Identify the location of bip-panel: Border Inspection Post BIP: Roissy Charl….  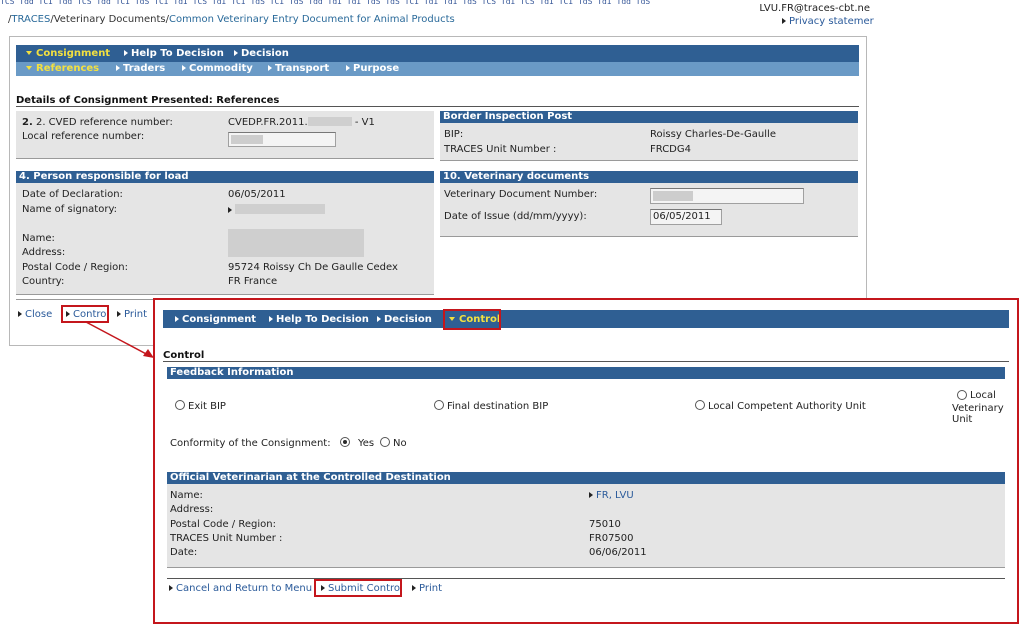
(649, 136).